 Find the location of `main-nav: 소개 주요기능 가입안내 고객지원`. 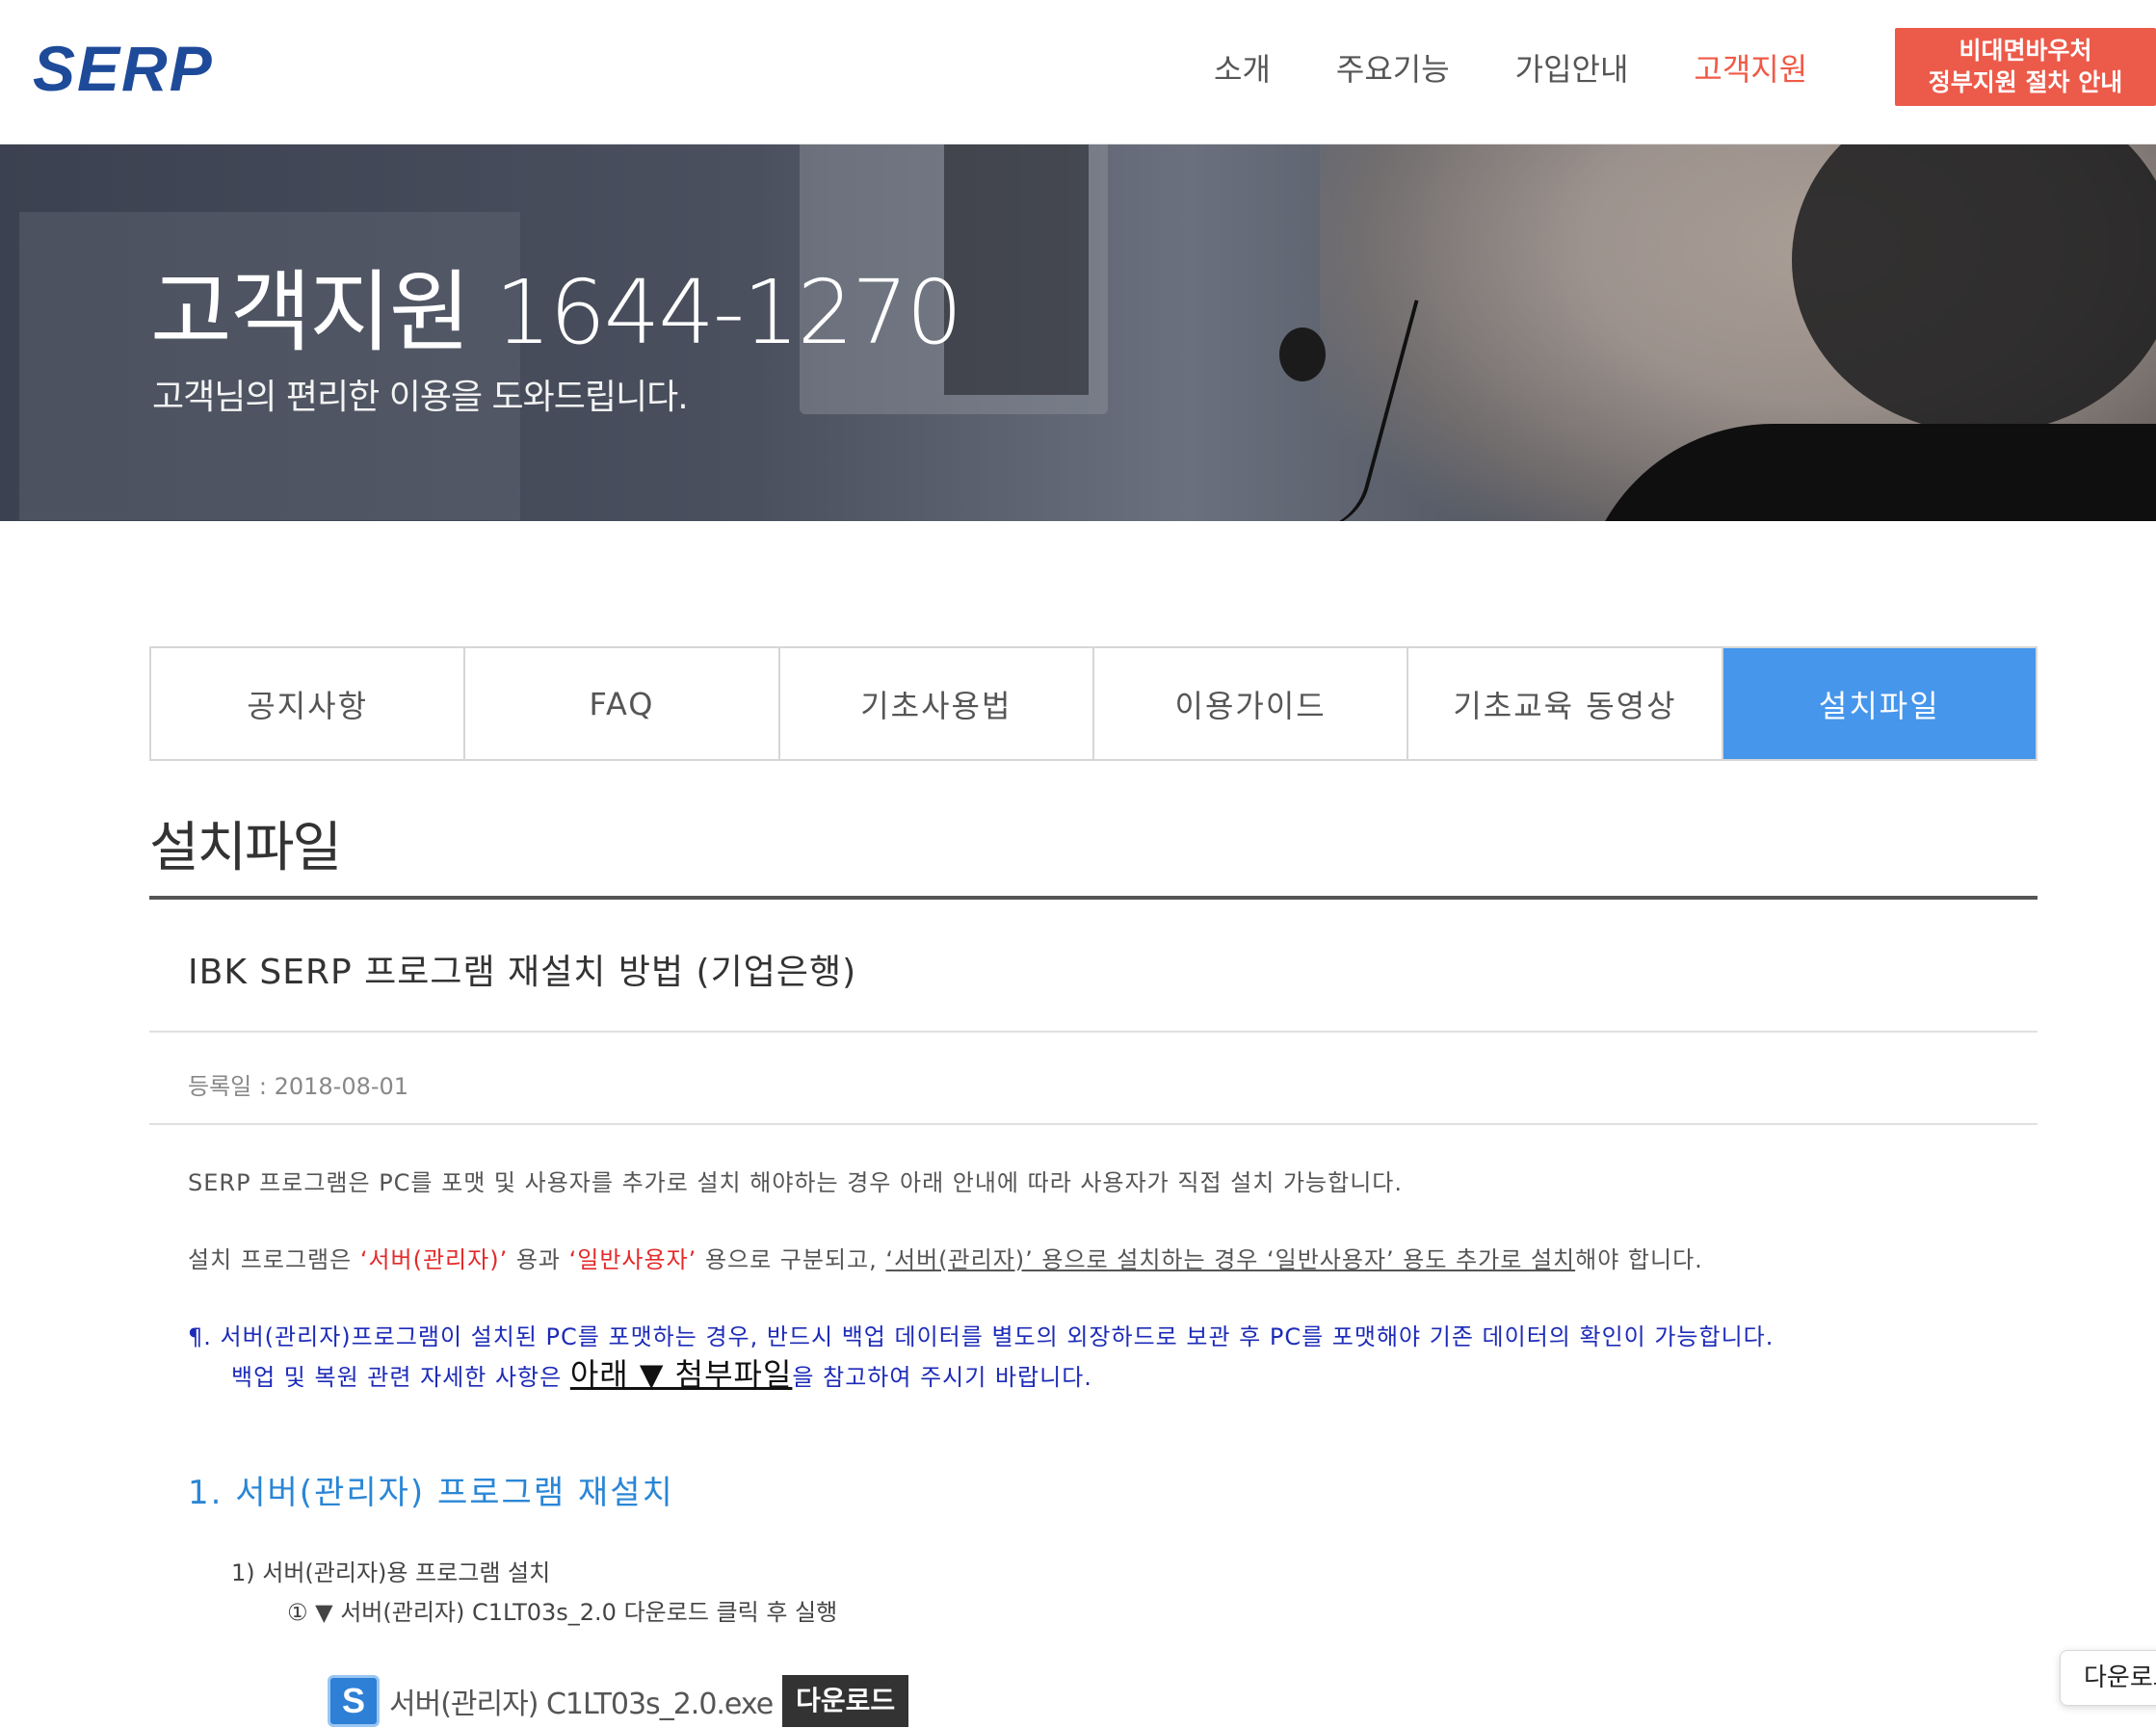

main-nav: 소개 주요기능 가입안내 고객지원 is located at coordinates (1543, 69).